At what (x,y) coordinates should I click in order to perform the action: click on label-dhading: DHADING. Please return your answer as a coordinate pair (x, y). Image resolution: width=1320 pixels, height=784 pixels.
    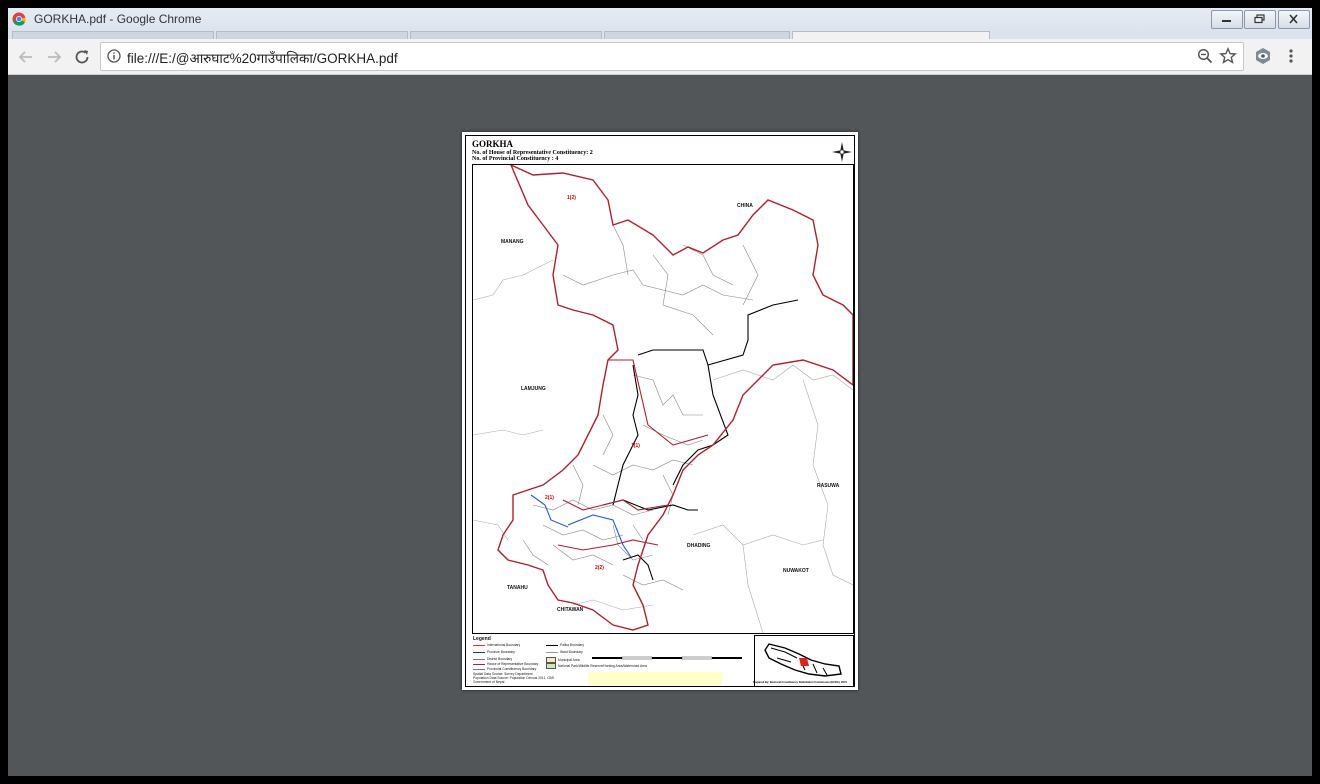
    Looking at the image, I should click on (699, 546).